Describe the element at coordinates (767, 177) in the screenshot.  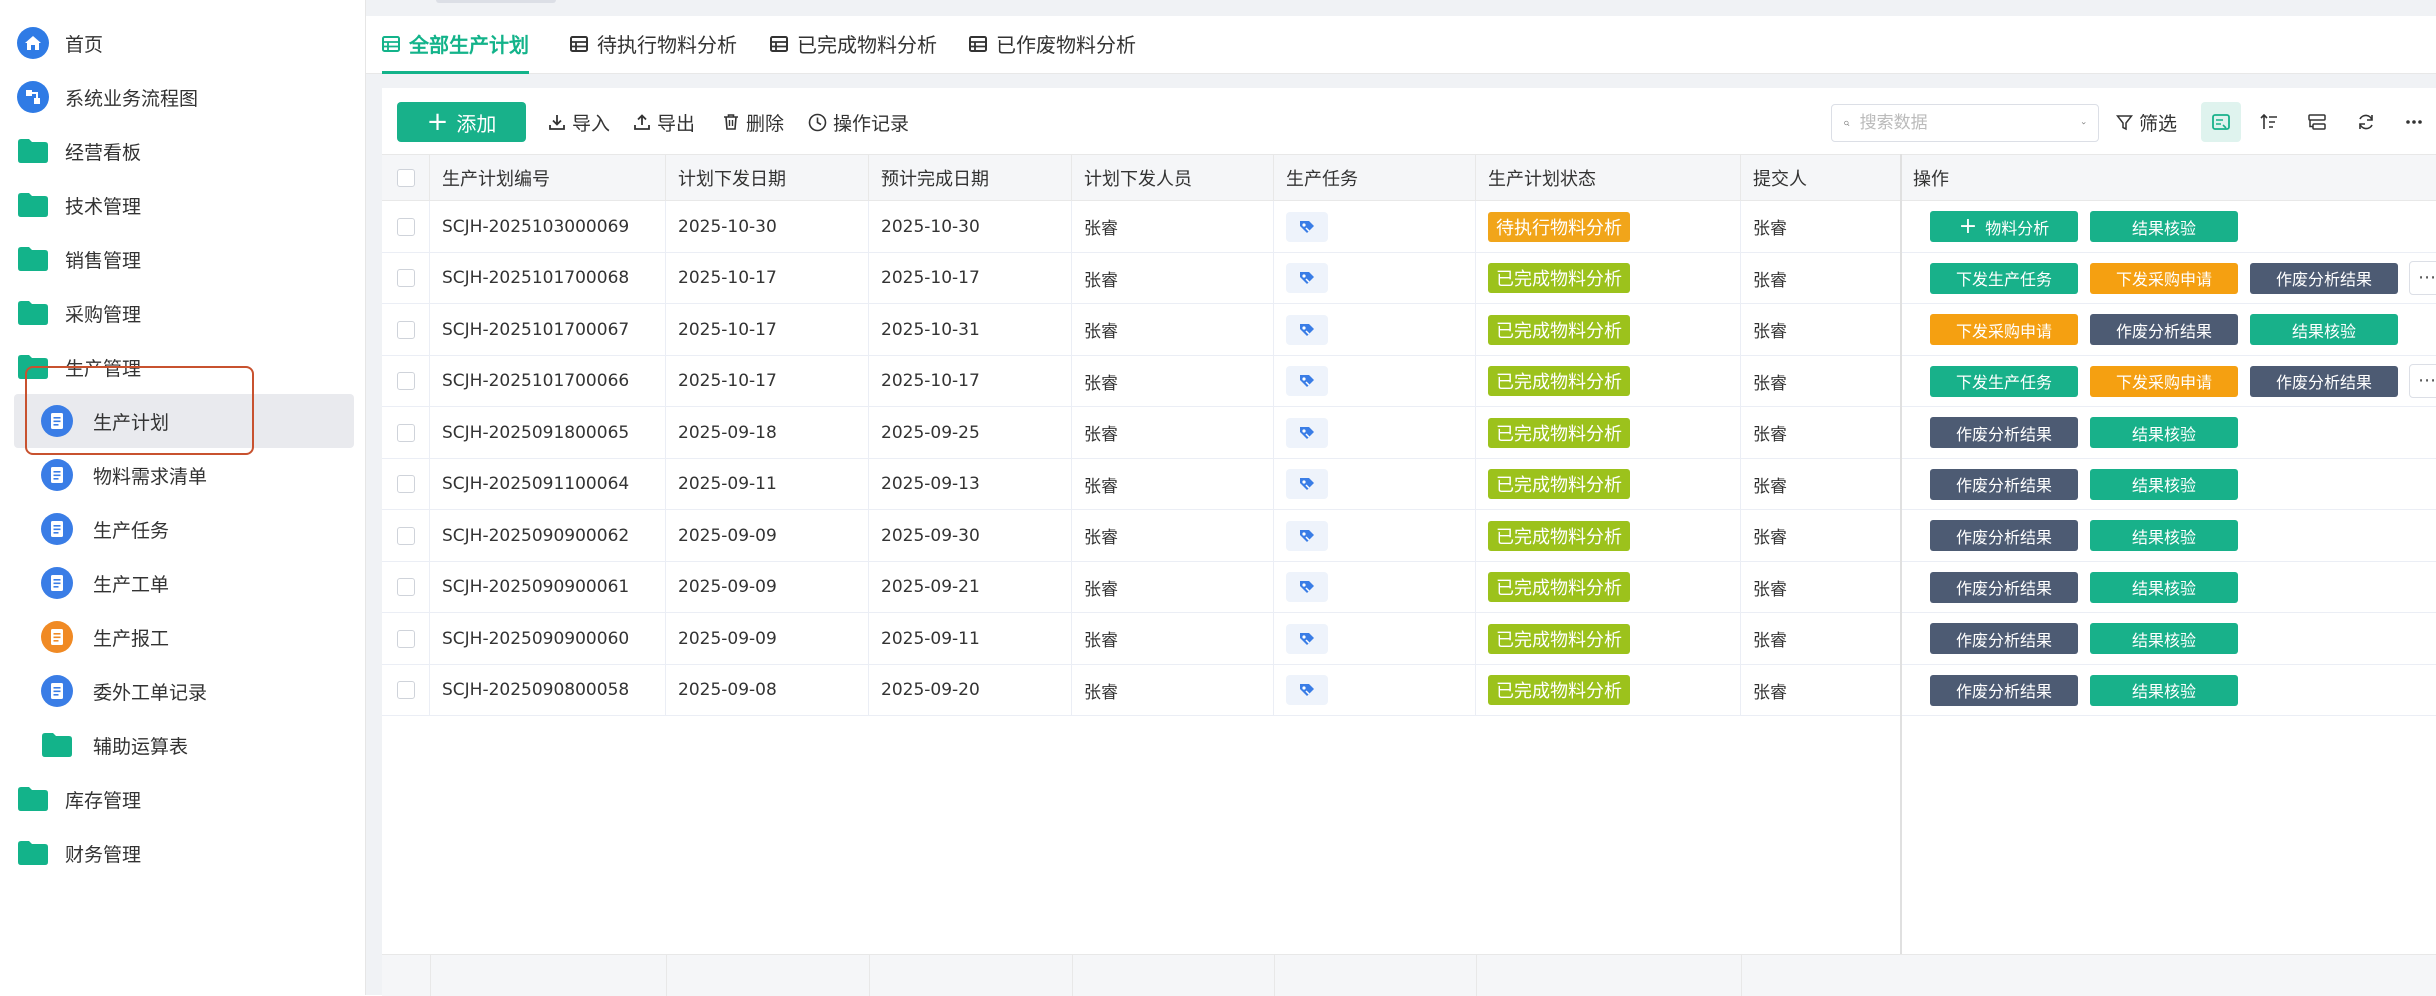
I see `header-issue-date: 计划下发日期` at that location.